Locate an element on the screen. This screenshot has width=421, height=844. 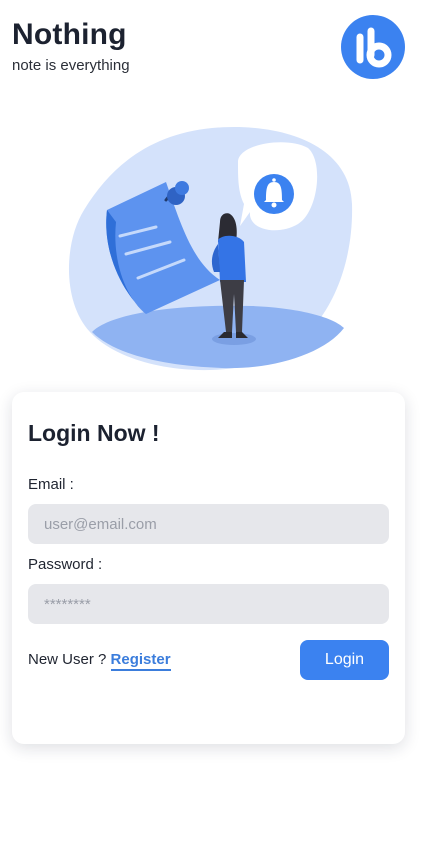
brand-logo-icon is located at coordinates (373, 47).